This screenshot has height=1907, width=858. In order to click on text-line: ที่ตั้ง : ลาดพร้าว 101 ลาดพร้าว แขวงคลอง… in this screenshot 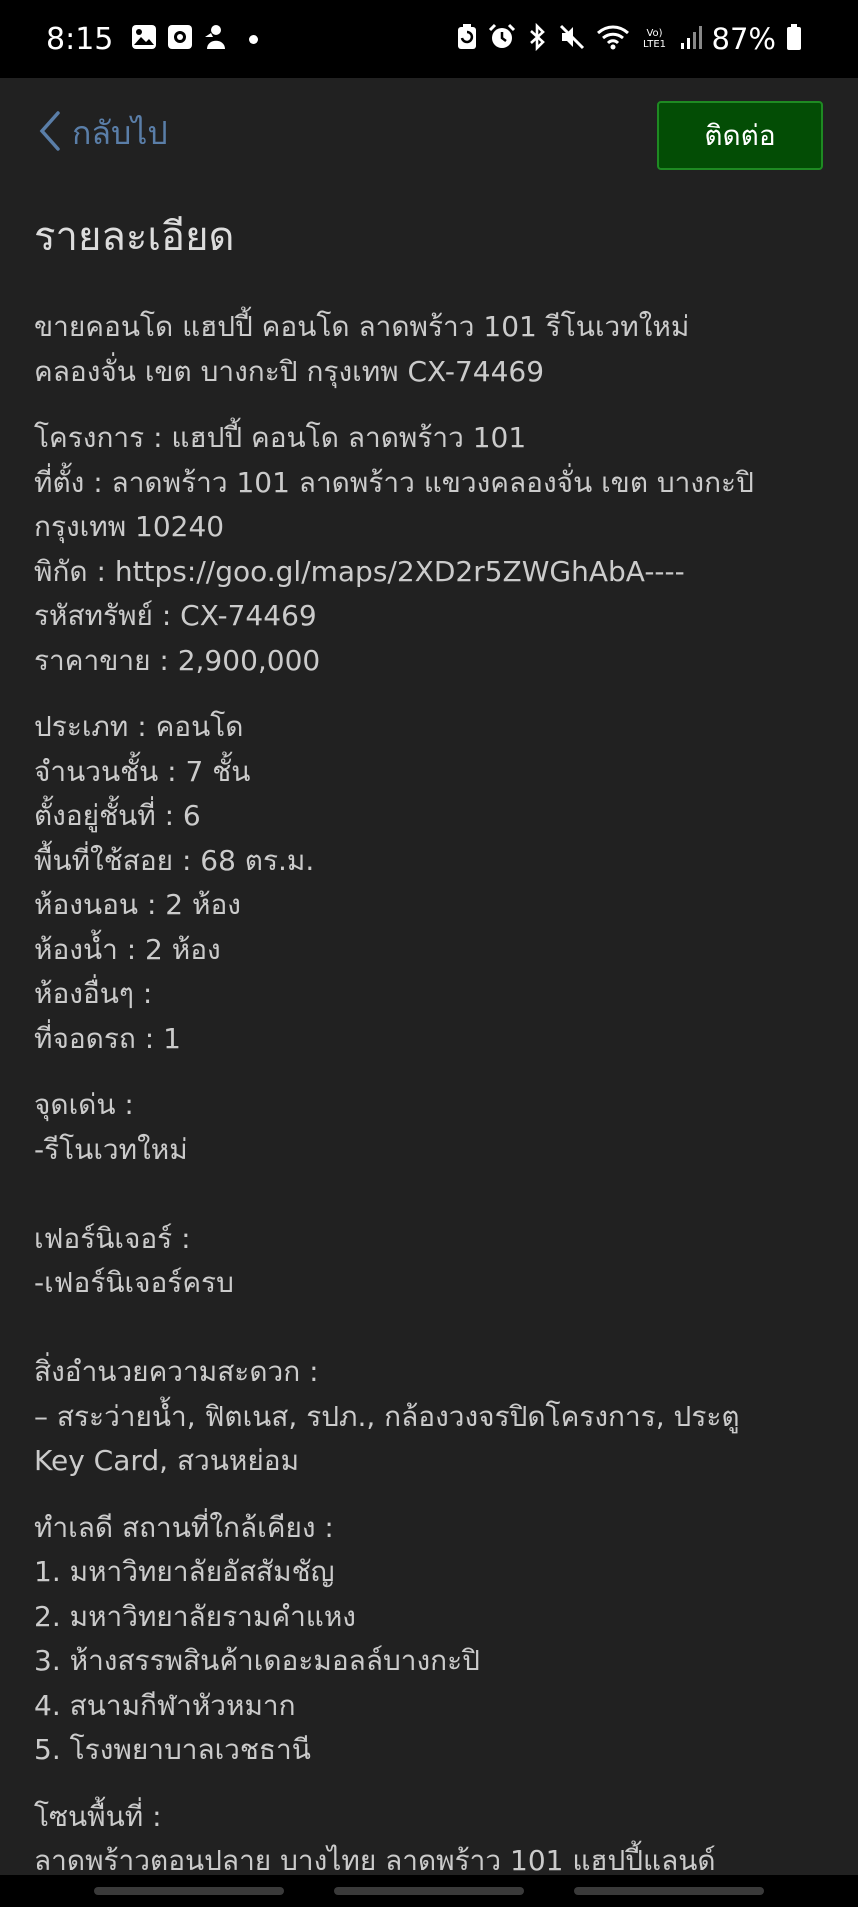, I will do `click(394, 482)`.